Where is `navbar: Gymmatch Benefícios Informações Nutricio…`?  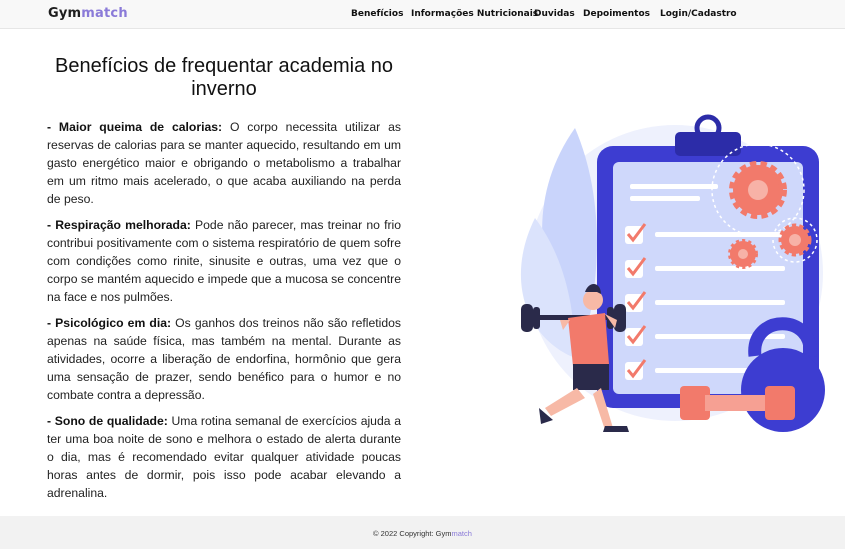 navbar: Gymmatch Benefícios Informações Nutricio… is located at coordinates (422, 14).